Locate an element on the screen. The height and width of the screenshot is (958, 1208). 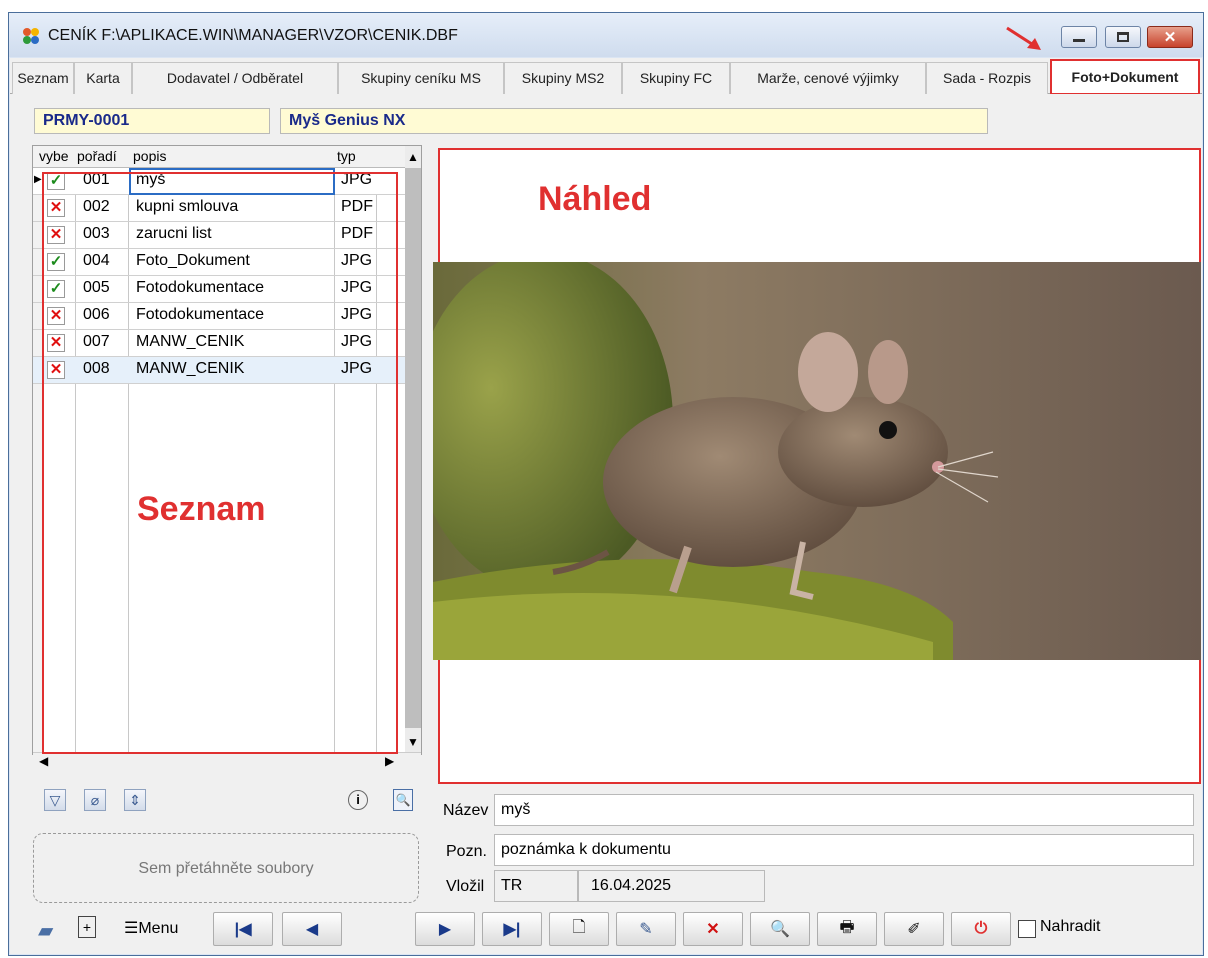
first-icon: |◀ is located at coordinates (243, 929).